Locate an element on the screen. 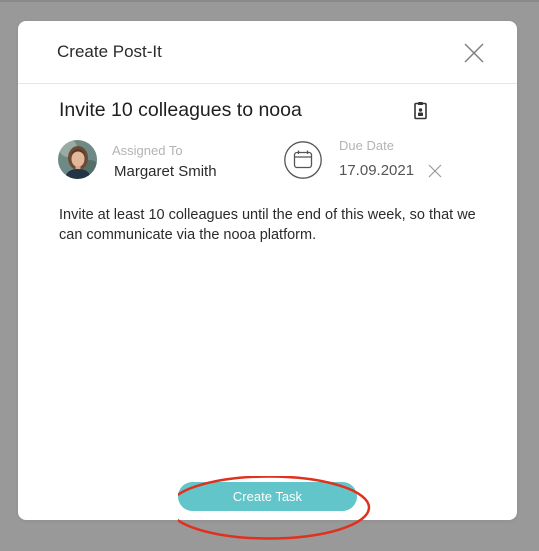  backdrop-top-edge is located at coordinates (269, 1).